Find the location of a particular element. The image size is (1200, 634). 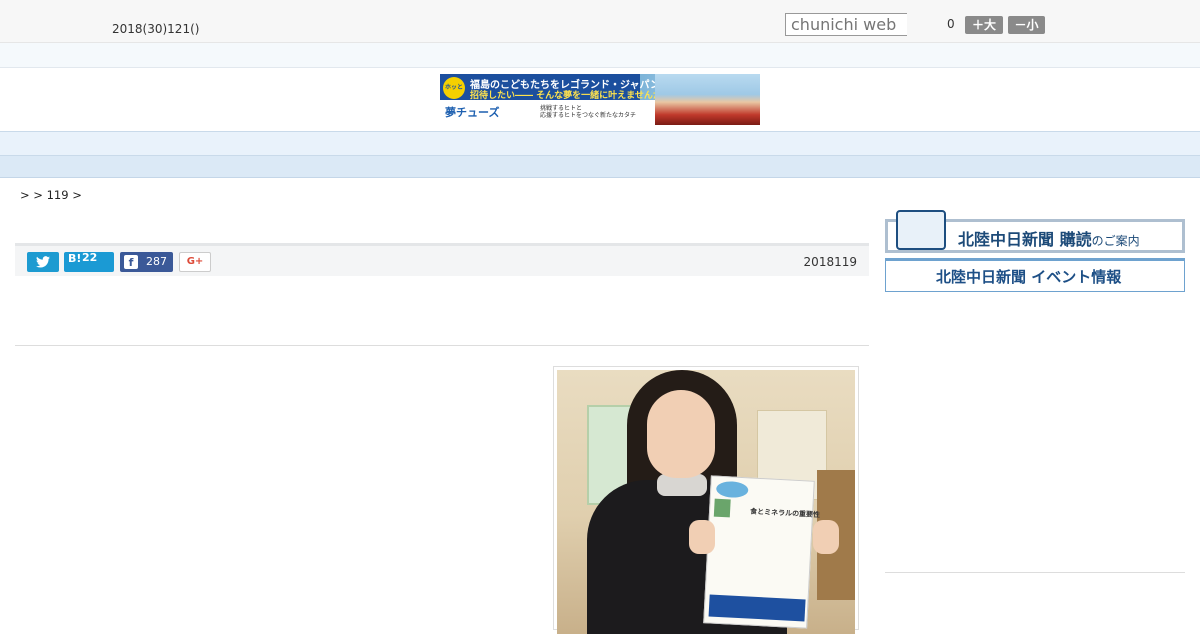

share-bar: B! 22 f 287 G+ 2018119 is located at coordinates (442, 259).